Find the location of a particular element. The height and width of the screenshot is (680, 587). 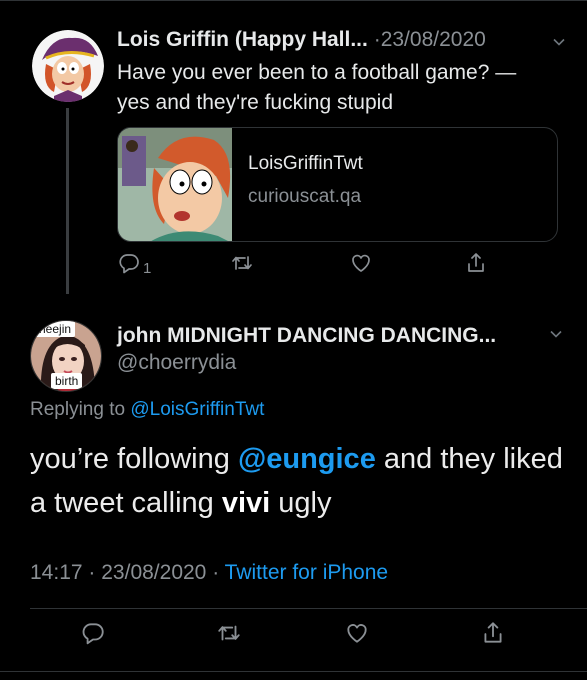

tweet-time: 14:17 is located at coordinates (56, 572).